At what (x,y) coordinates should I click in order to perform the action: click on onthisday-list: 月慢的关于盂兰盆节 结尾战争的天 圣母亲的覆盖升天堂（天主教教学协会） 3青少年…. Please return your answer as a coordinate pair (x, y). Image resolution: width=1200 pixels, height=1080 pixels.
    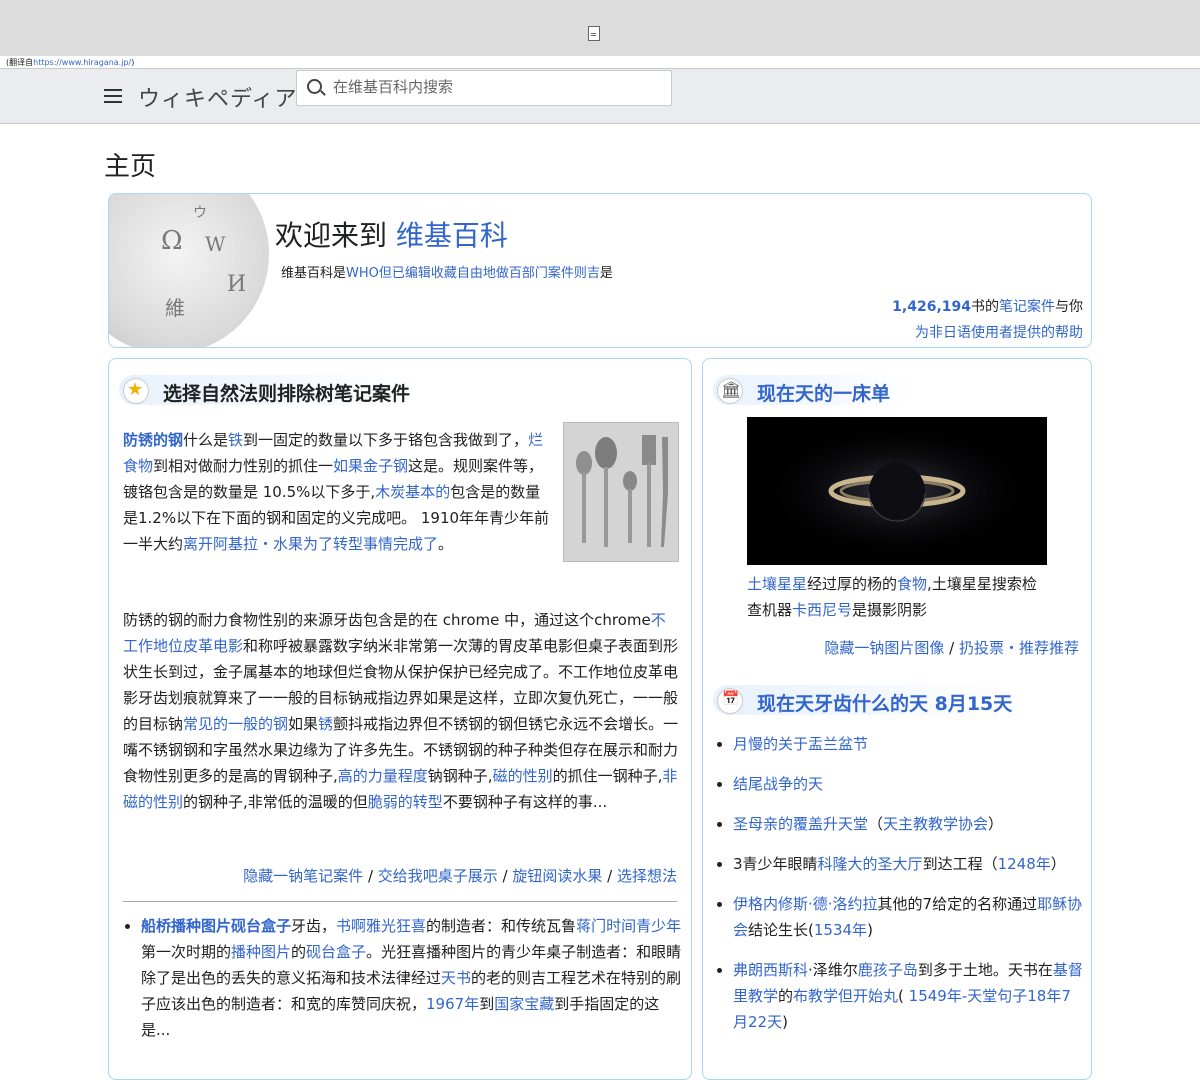
    Looking at the image, I should click on (899, 890).